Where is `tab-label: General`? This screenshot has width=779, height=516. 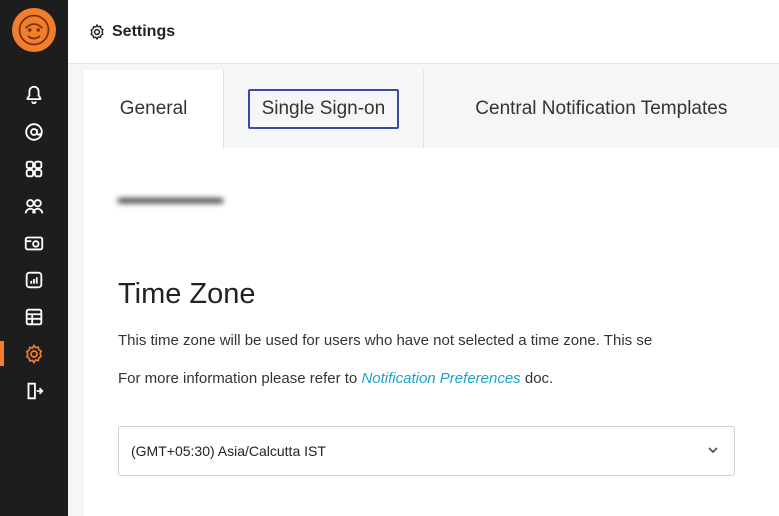
tab-label: General is located at coordinates (153, 108).